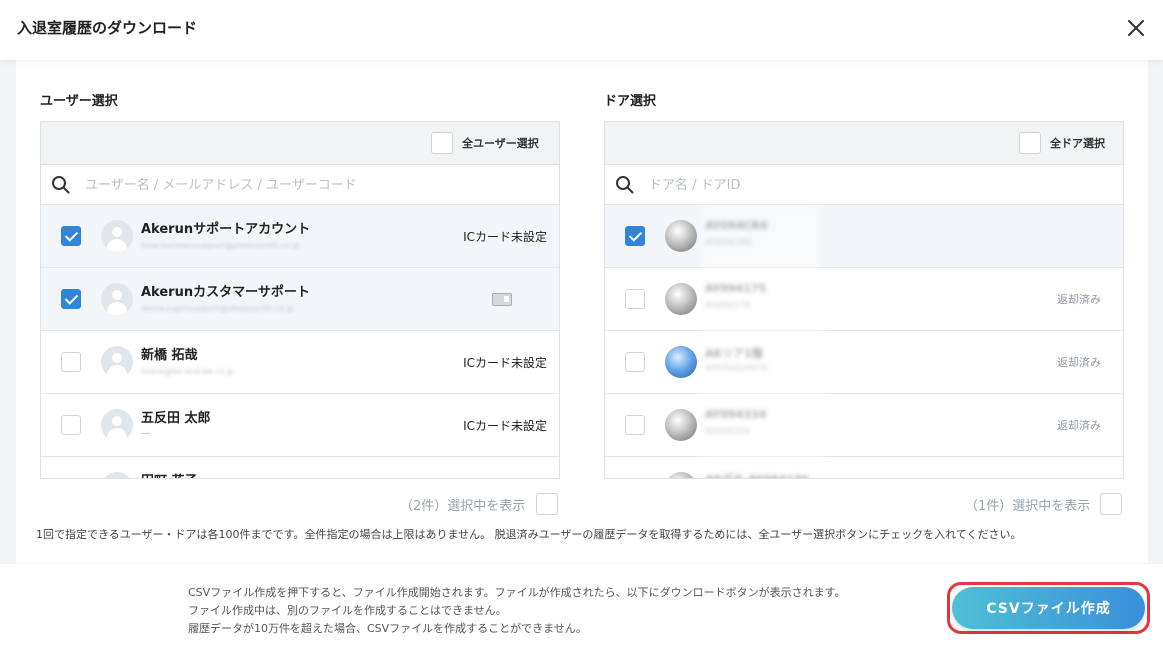 The width and height of the screenshot is (1163, 651). I want to click on door-row: AKデモ AY094176, so click(864, 468).